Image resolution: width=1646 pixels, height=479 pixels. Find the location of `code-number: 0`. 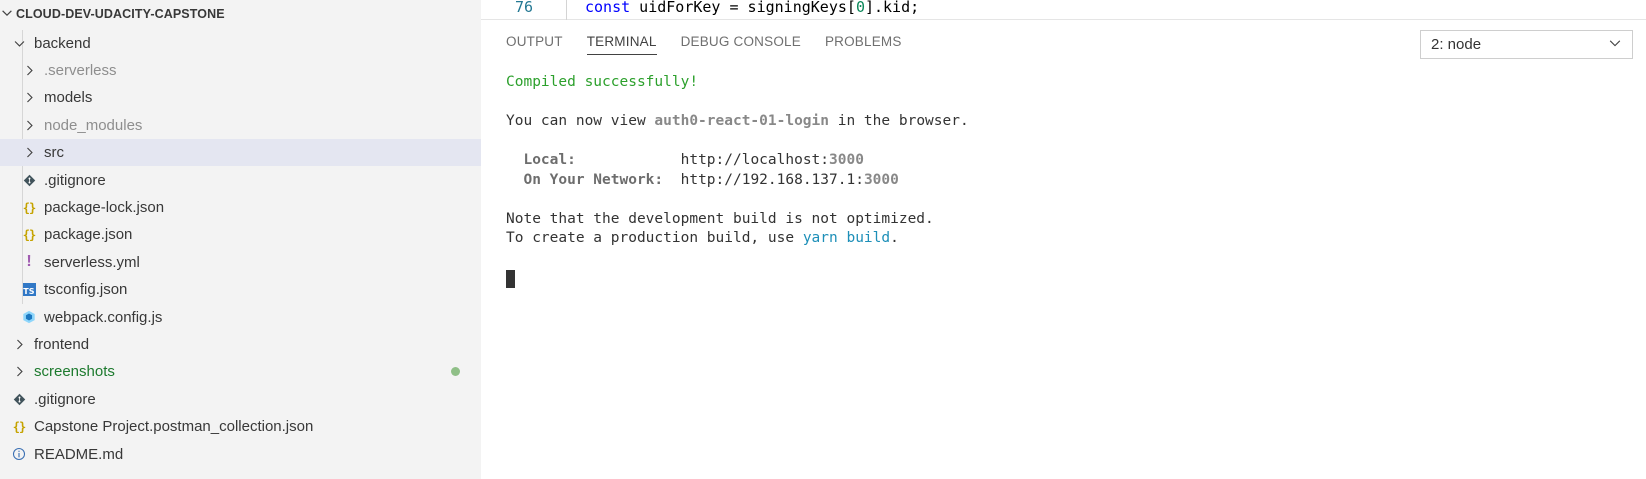

code-number: 0 is located at coordinates (860, 8).